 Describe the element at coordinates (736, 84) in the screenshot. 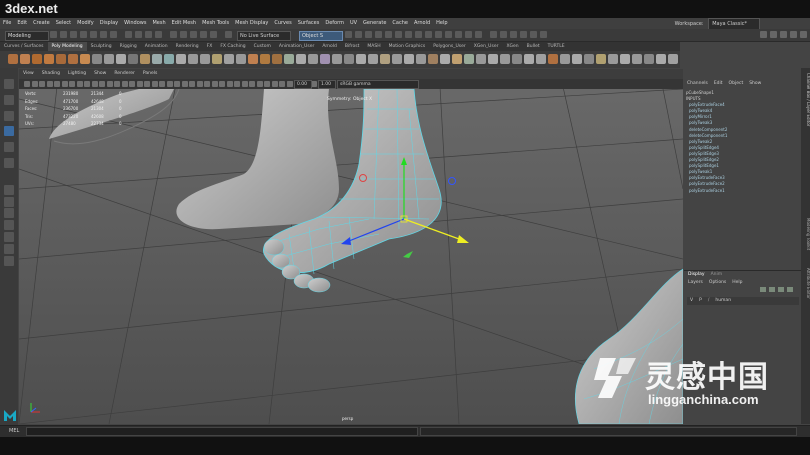

I see `channel-box-menu-object: Object` at that location.